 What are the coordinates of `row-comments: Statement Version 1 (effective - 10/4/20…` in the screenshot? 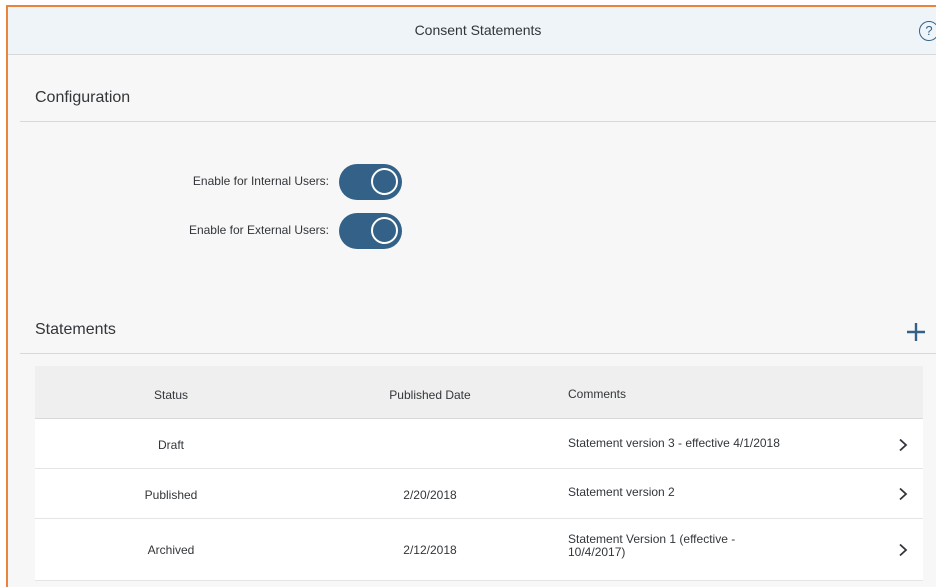 It's located at (652, 545).